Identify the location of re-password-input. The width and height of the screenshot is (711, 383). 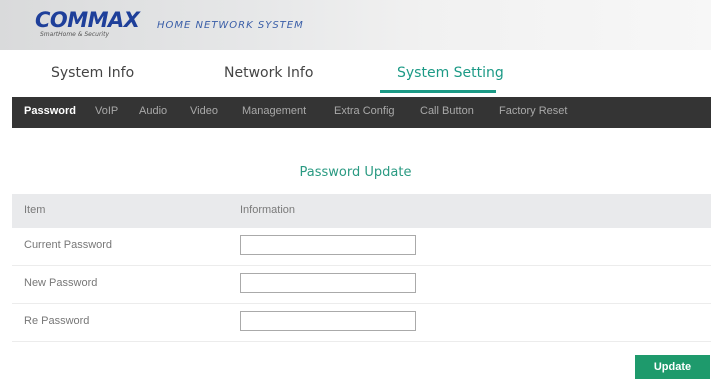
(328, 321).